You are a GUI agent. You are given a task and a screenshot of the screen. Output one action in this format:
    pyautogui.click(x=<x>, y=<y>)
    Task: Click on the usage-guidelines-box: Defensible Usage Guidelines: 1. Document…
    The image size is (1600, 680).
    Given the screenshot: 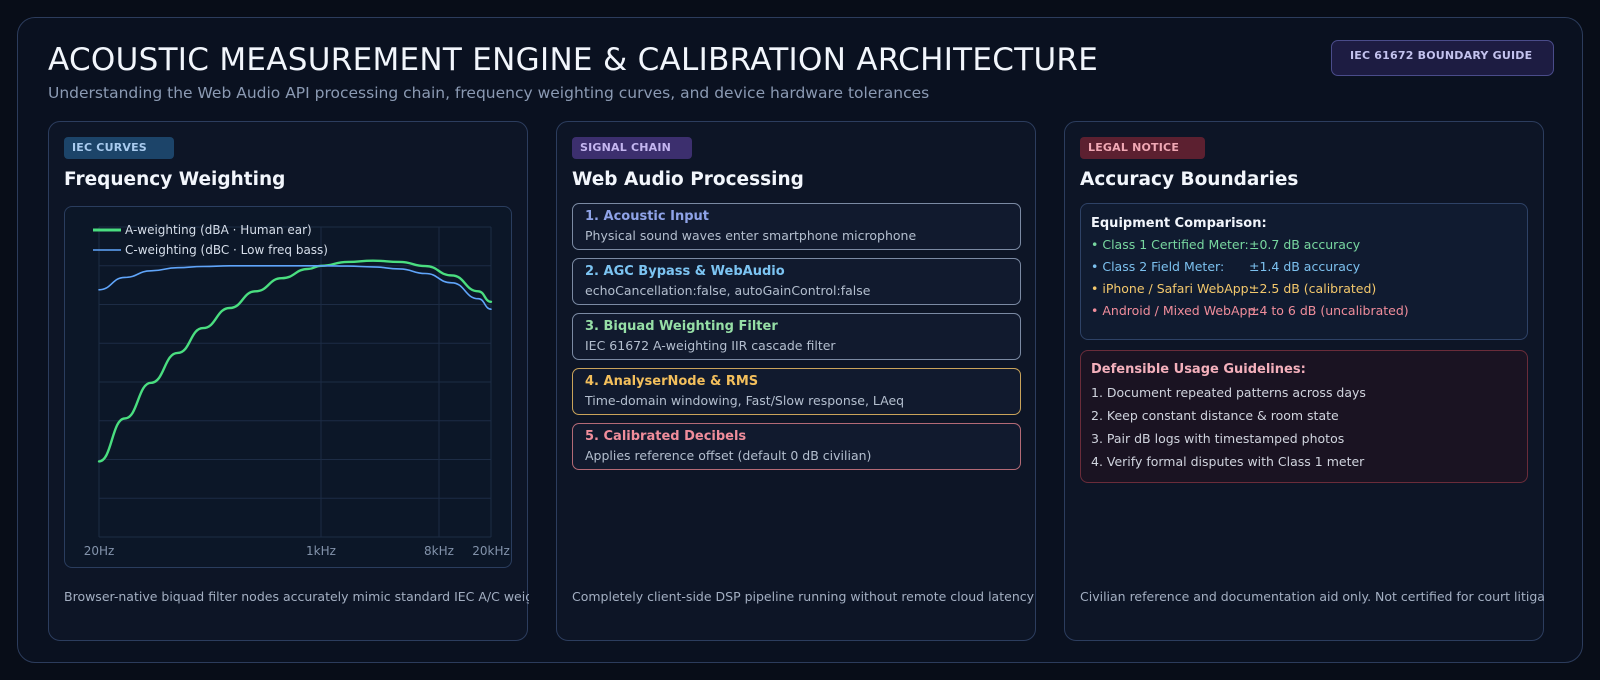 What is the action you would take?
    pyautogui.click(x=1304, y=416)
    